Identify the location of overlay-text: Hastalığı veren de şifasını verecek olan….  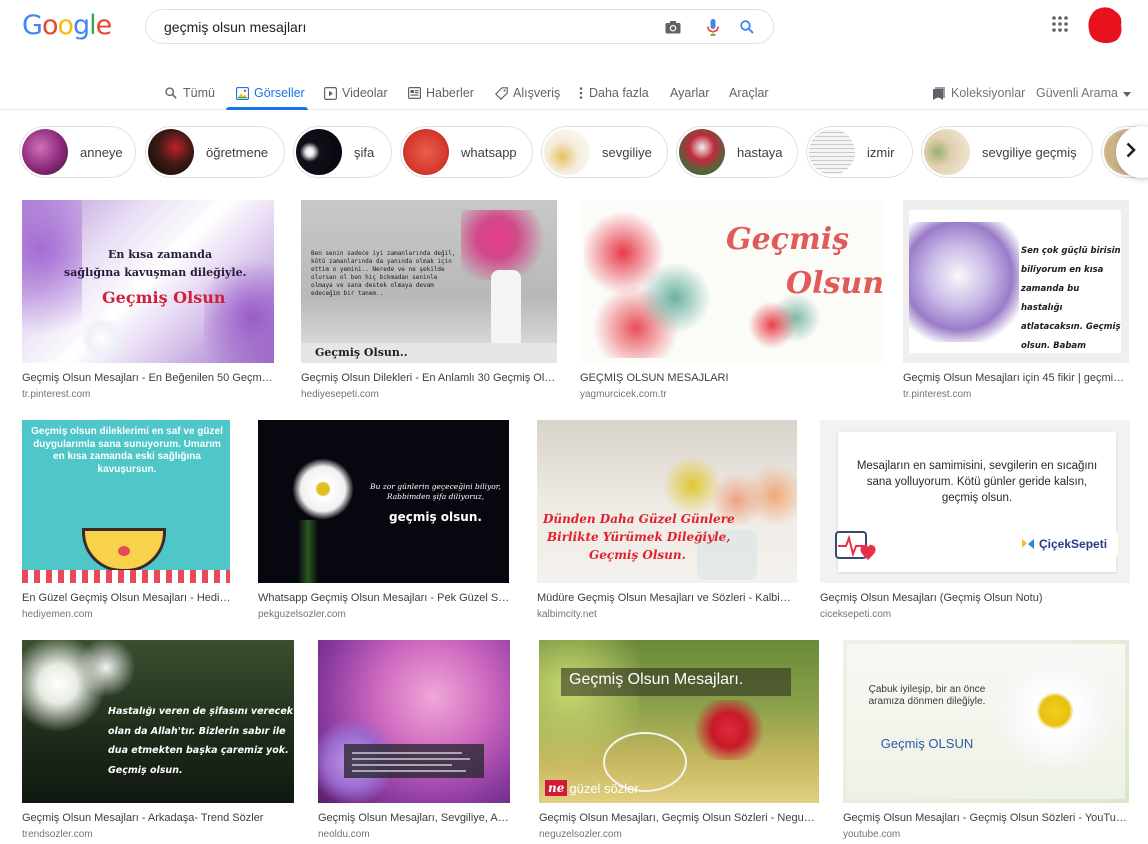
(201, 741).